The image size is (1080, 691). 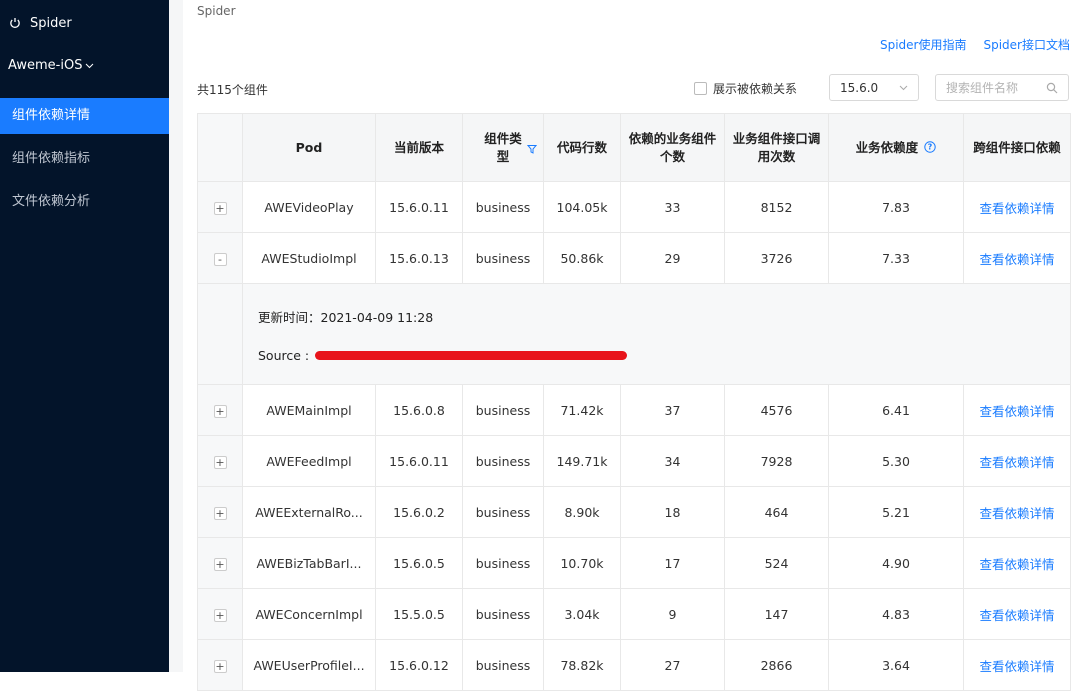 I want to click on header-type: 组件类型, so click(x=503, y=147).